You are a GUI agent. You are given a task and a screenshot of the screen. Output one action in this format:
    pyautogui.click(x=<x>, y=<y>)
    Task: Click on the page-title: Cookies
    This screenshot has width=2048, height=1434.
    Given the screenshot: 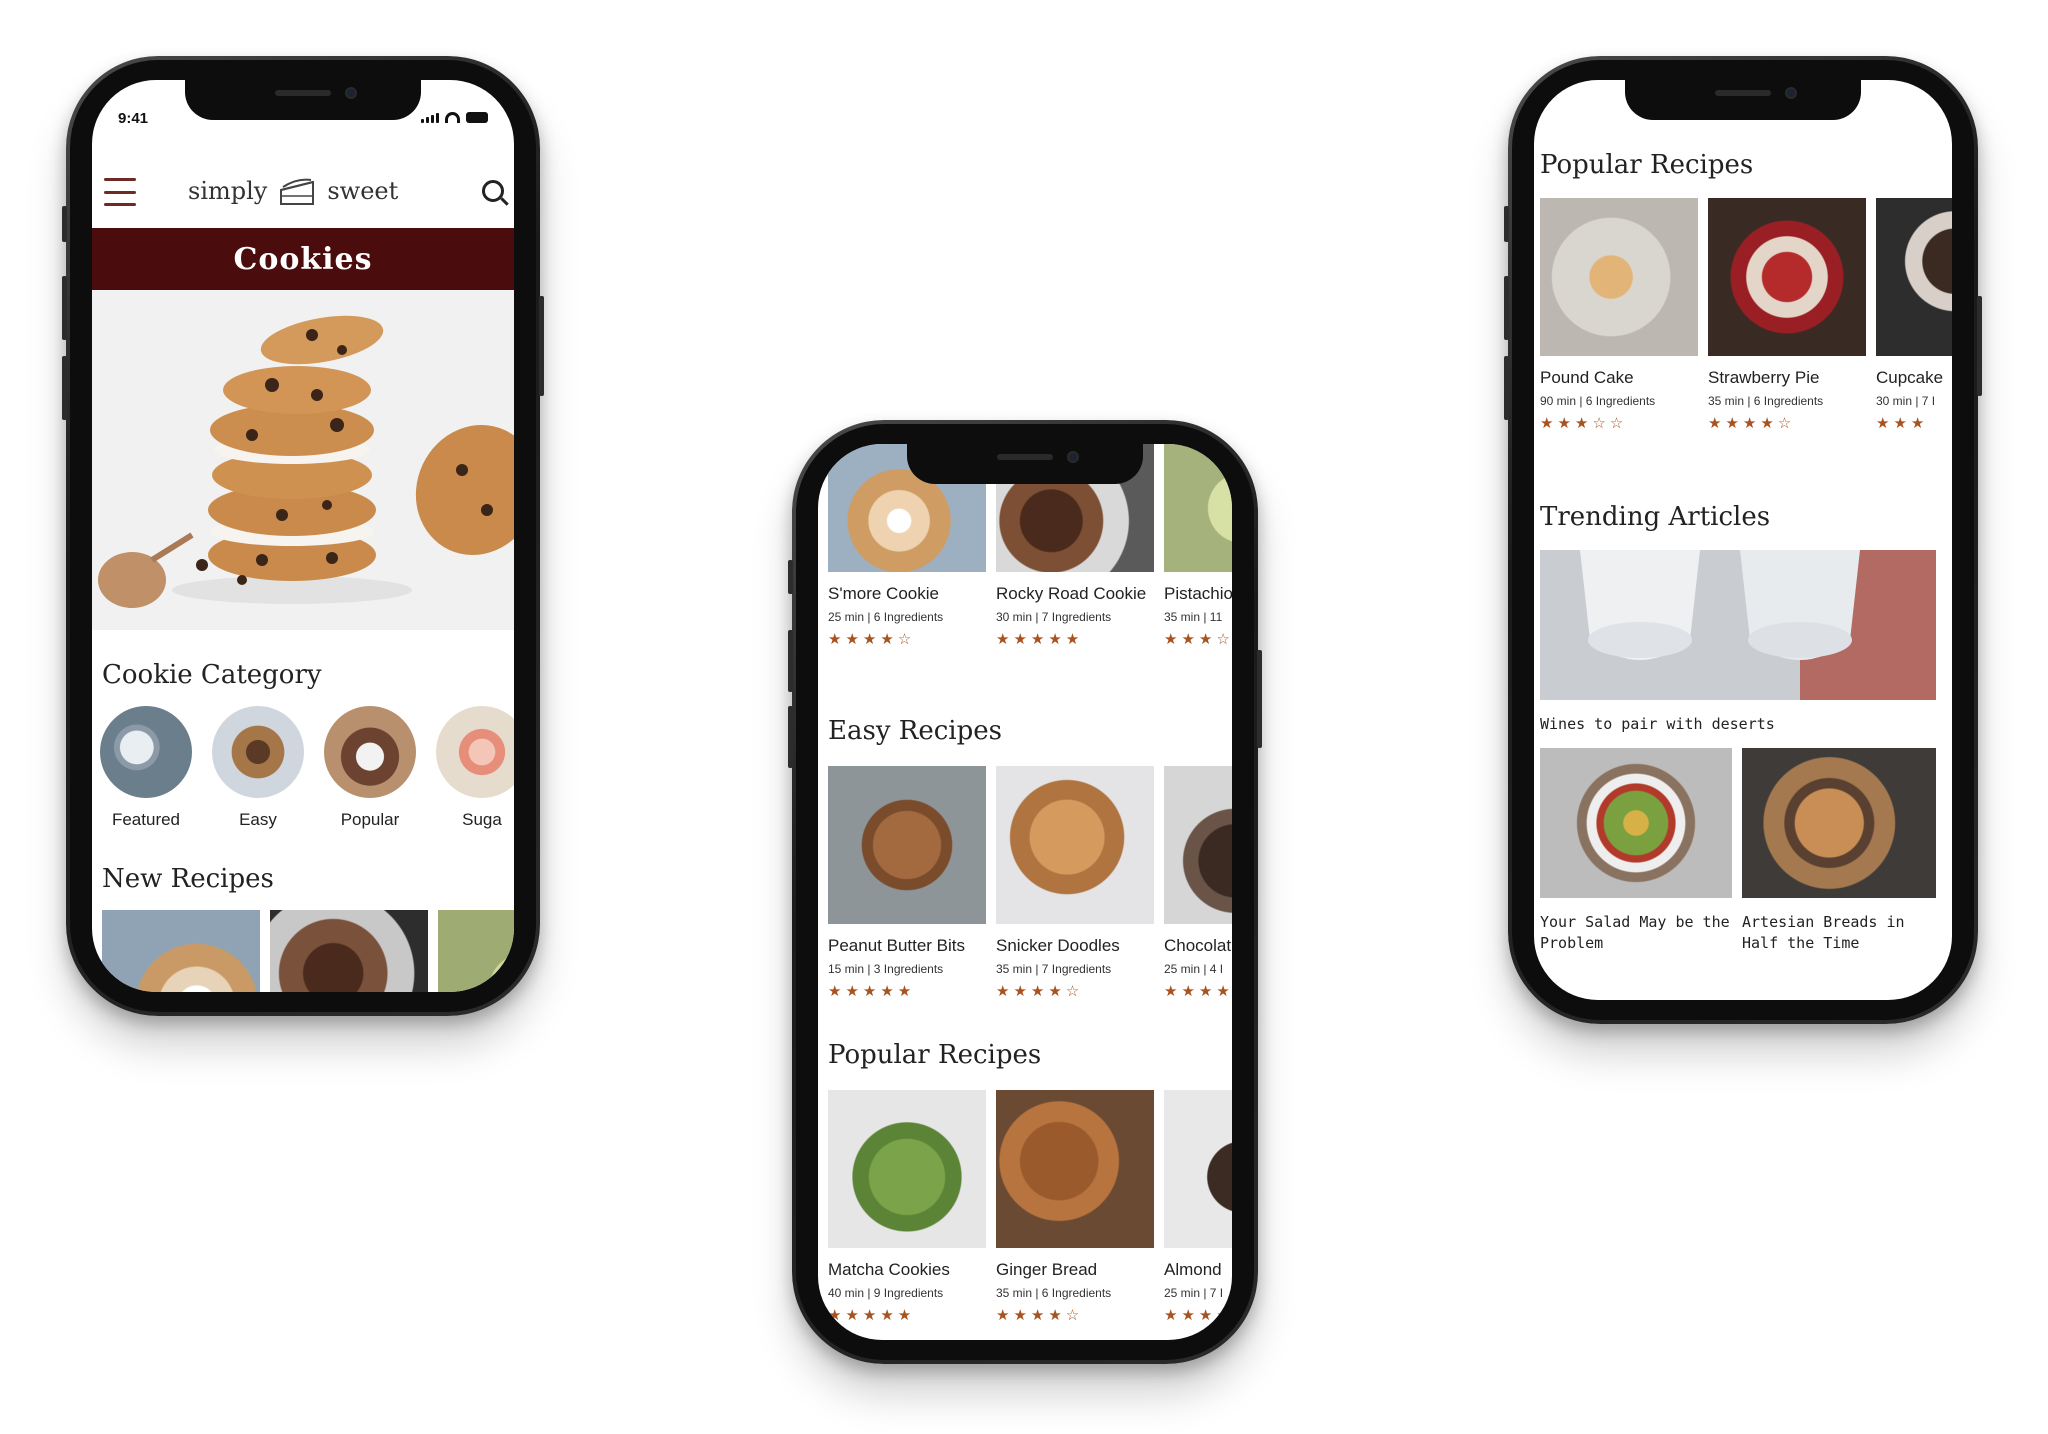 What is the action you would take?
    pyautogui.click(x=303, y=259)
    